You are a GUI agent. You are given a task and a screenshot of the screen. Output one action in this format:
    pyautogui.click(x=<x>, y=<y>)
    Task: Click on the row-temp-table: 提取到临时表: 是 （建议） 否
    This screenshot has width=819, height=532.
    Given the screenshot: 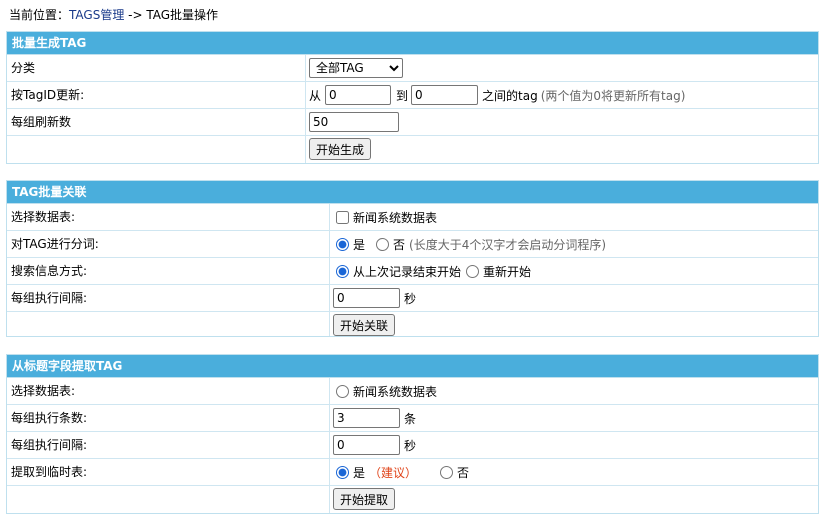 What is the action you would take?
    pyautogui.click(x=412, y=472)
    